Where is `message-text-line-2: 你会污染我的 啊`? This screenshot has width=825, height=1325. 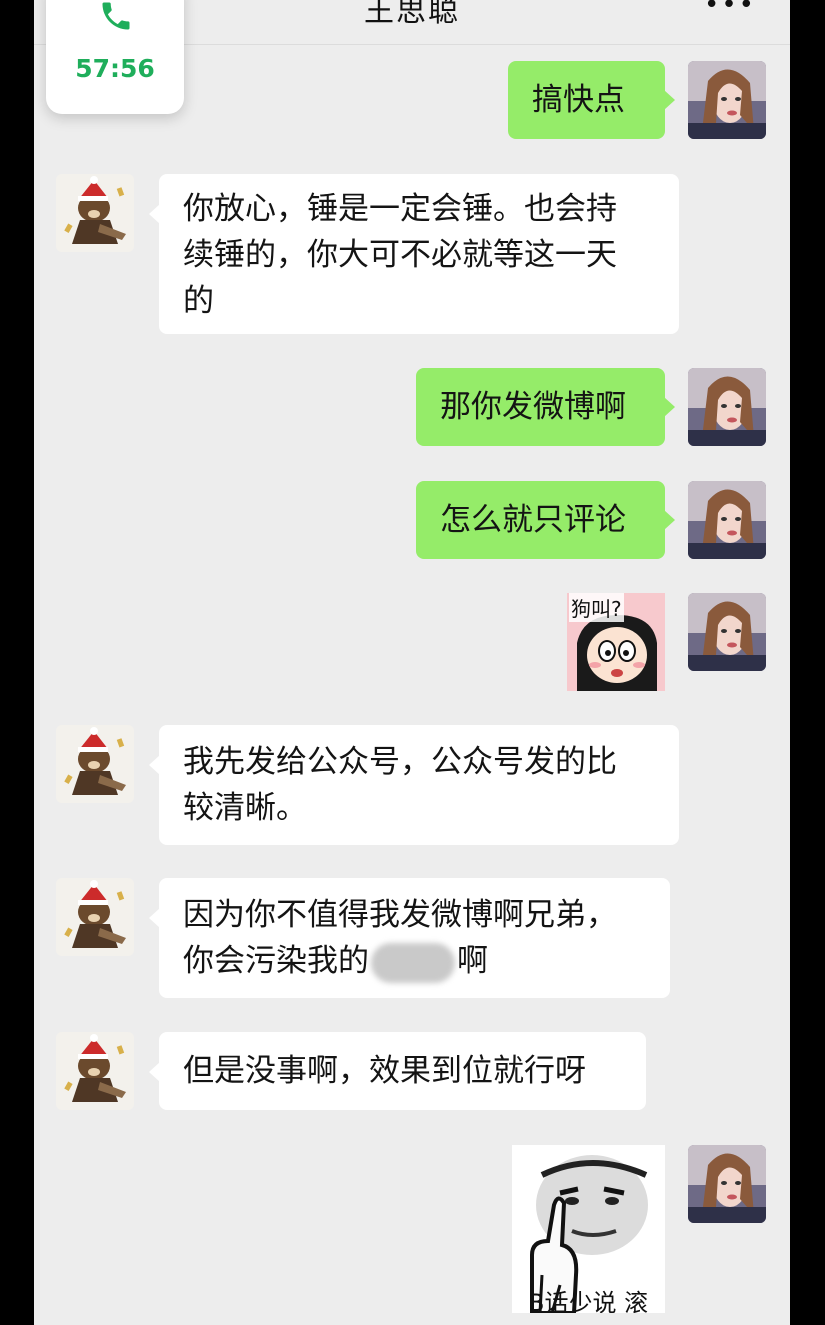 message-text-line-2: 你会污染我的 啊 is located at coordinates (414, 961).